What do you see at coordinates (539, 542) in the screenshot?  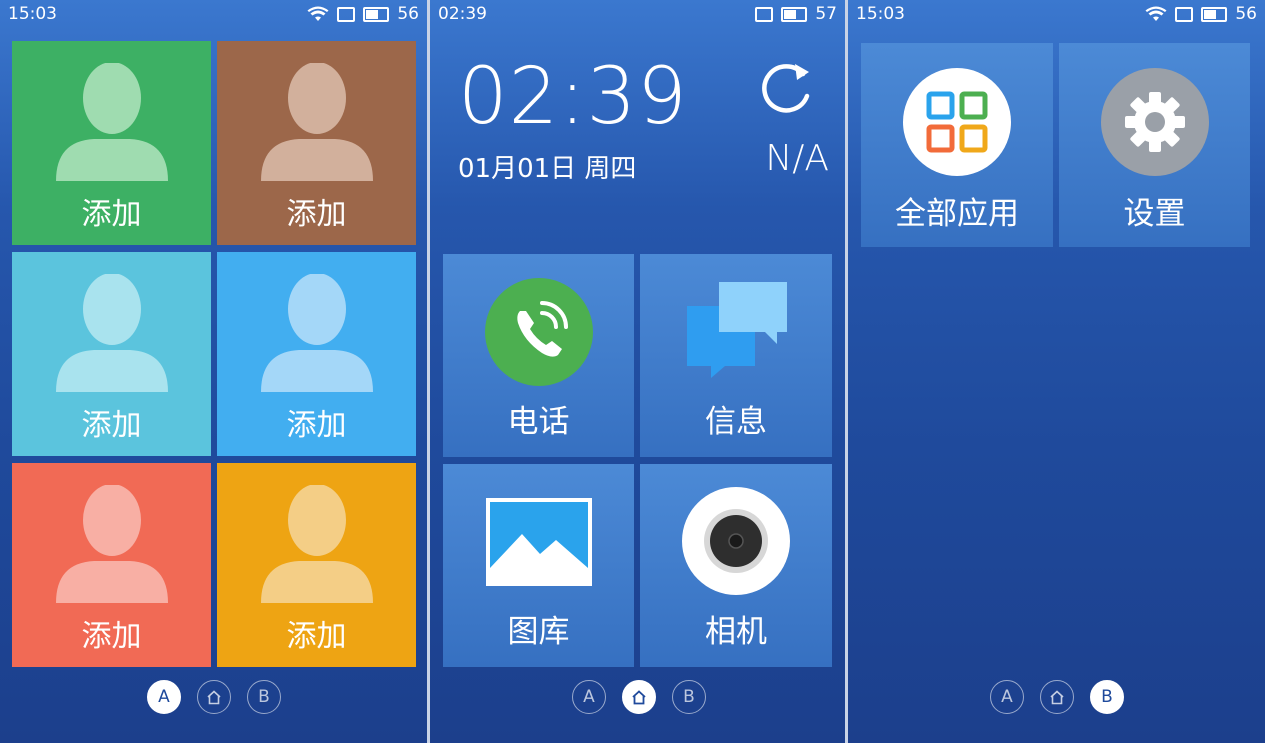 I see `gallery-icon` at bounding box center [539, 542].